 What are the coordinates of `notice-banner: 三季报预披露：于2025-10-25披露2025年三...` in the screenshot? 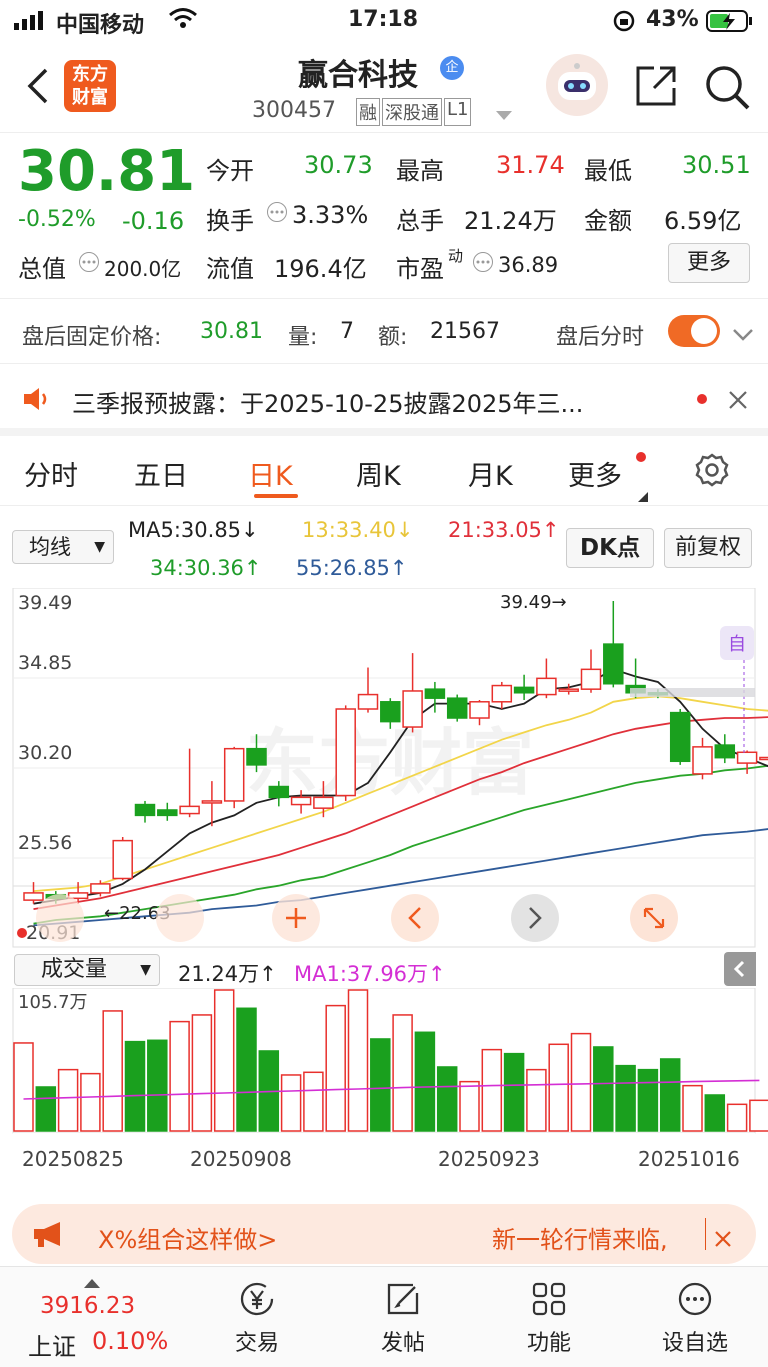 It's located at (384, 400).